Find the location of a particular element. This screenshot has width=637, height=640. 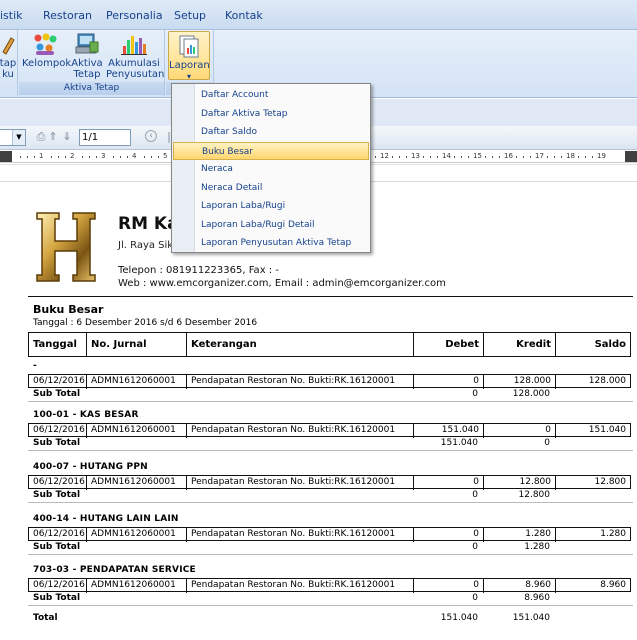

cell-kredit: 8.960 is located at coordinates (519, 586).